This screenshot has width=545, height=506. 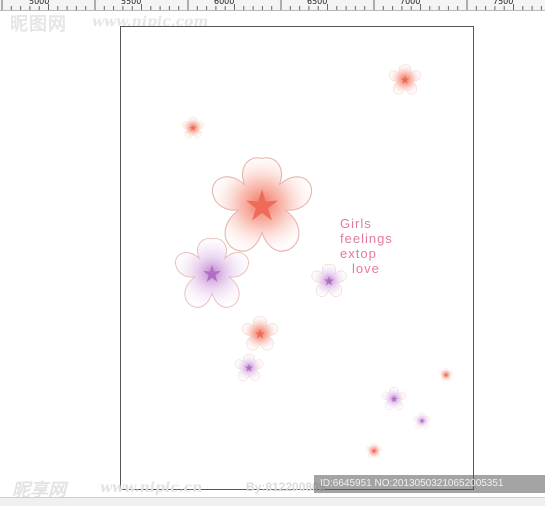 I want to click on poem-line: love, so click(x=366, y=268).